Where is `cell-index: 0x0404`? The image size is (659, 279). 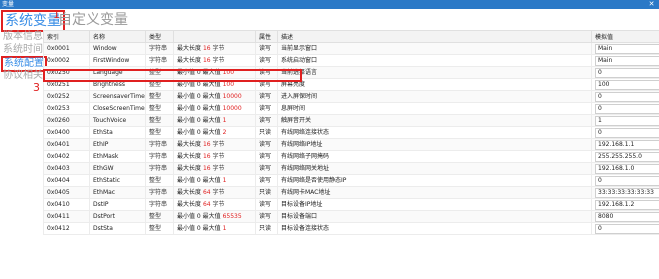
cell-index: 0x0404 is located at coordinates (66, 180).